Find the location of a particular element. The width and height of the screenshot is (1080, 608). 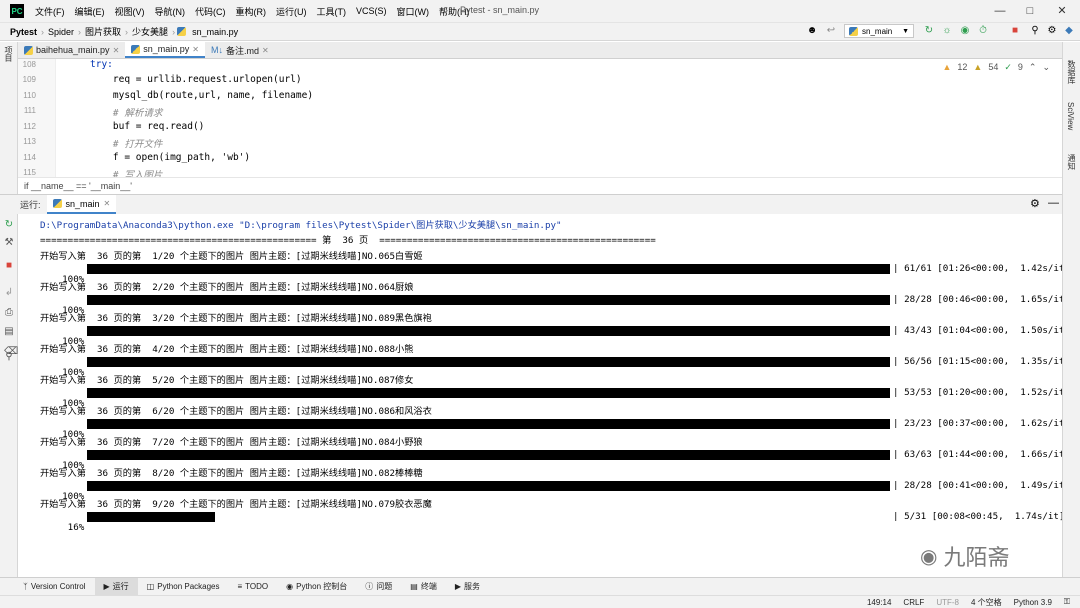

terminal-button: ▤ 终端 is located at coordinates (423, 586).